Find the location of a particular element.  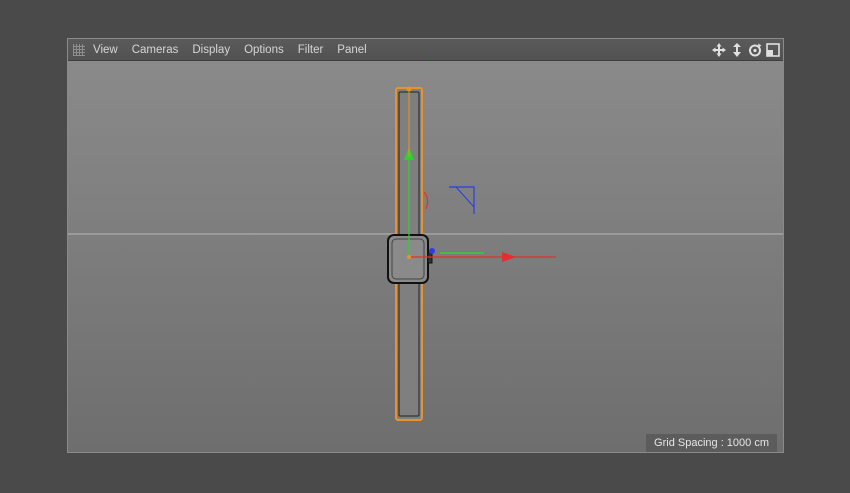

rotate-view-icon is located at coordinates (755, 50).